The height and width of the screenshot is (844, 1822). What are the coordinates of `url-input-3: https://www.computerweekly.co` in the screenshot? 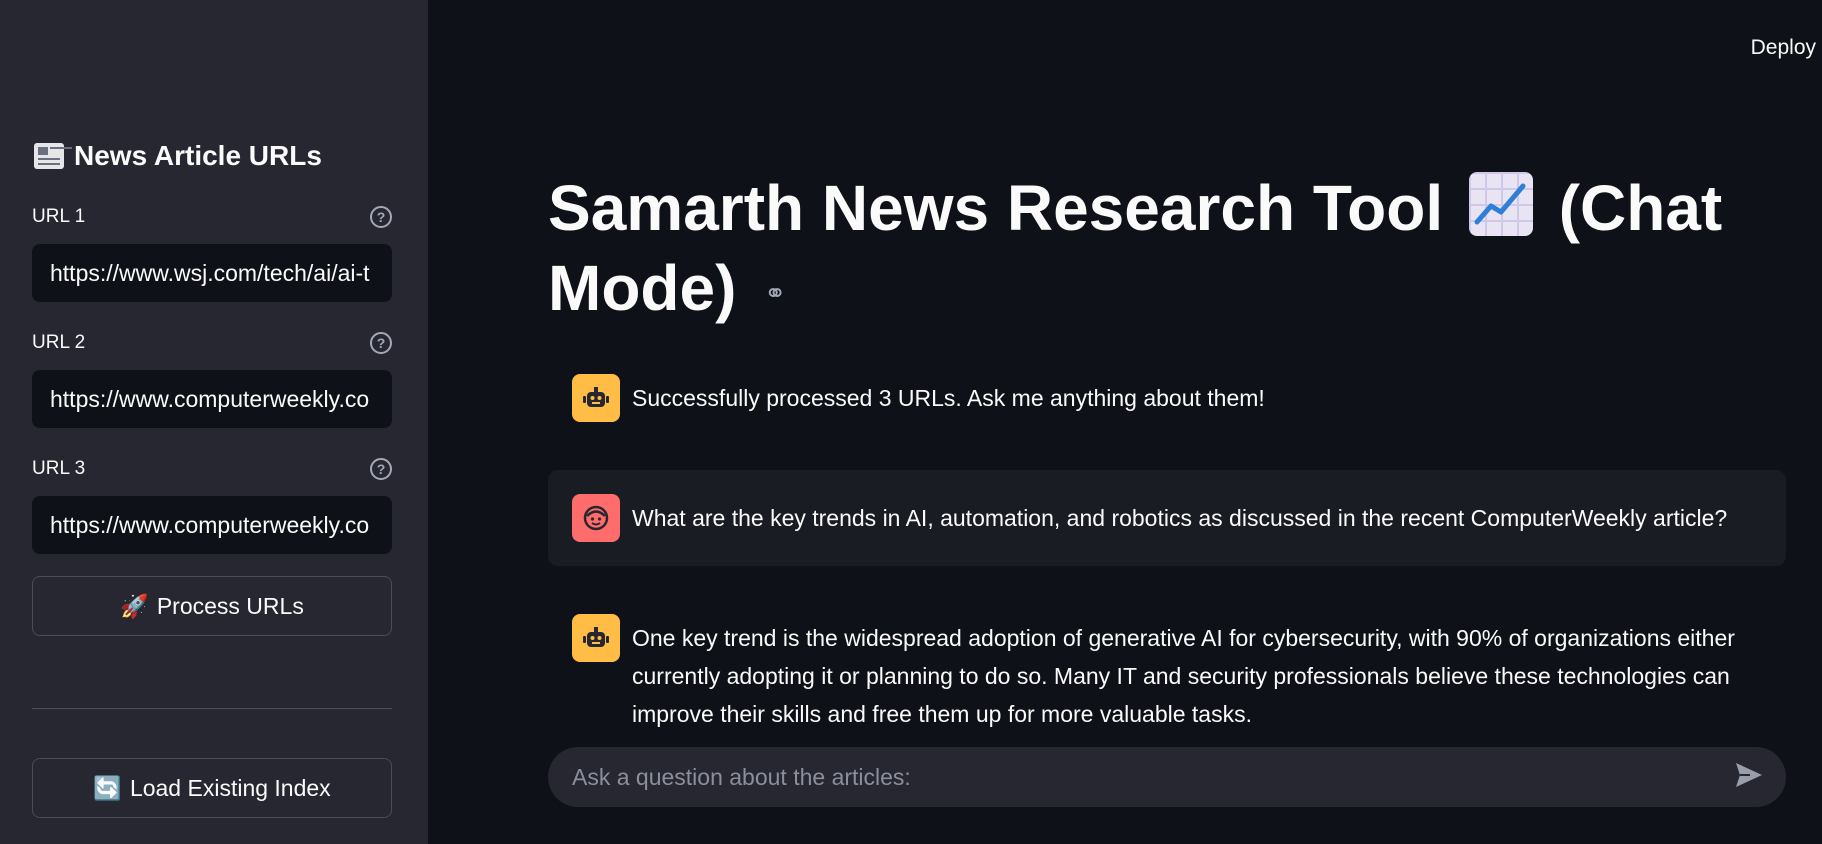 It's located at (212, 525).